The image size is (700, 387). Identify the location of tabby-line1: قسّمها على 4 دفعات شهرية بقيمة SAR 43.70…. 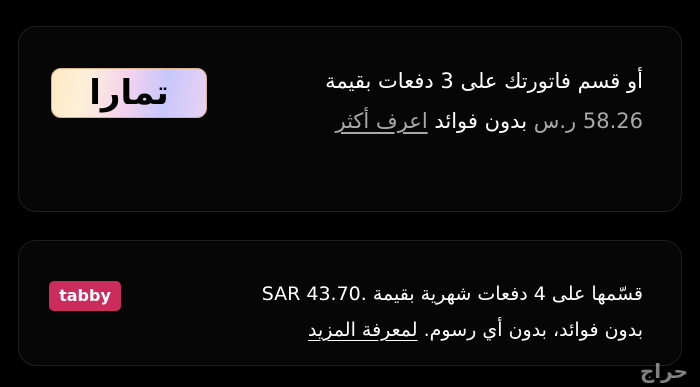
(452, 294).